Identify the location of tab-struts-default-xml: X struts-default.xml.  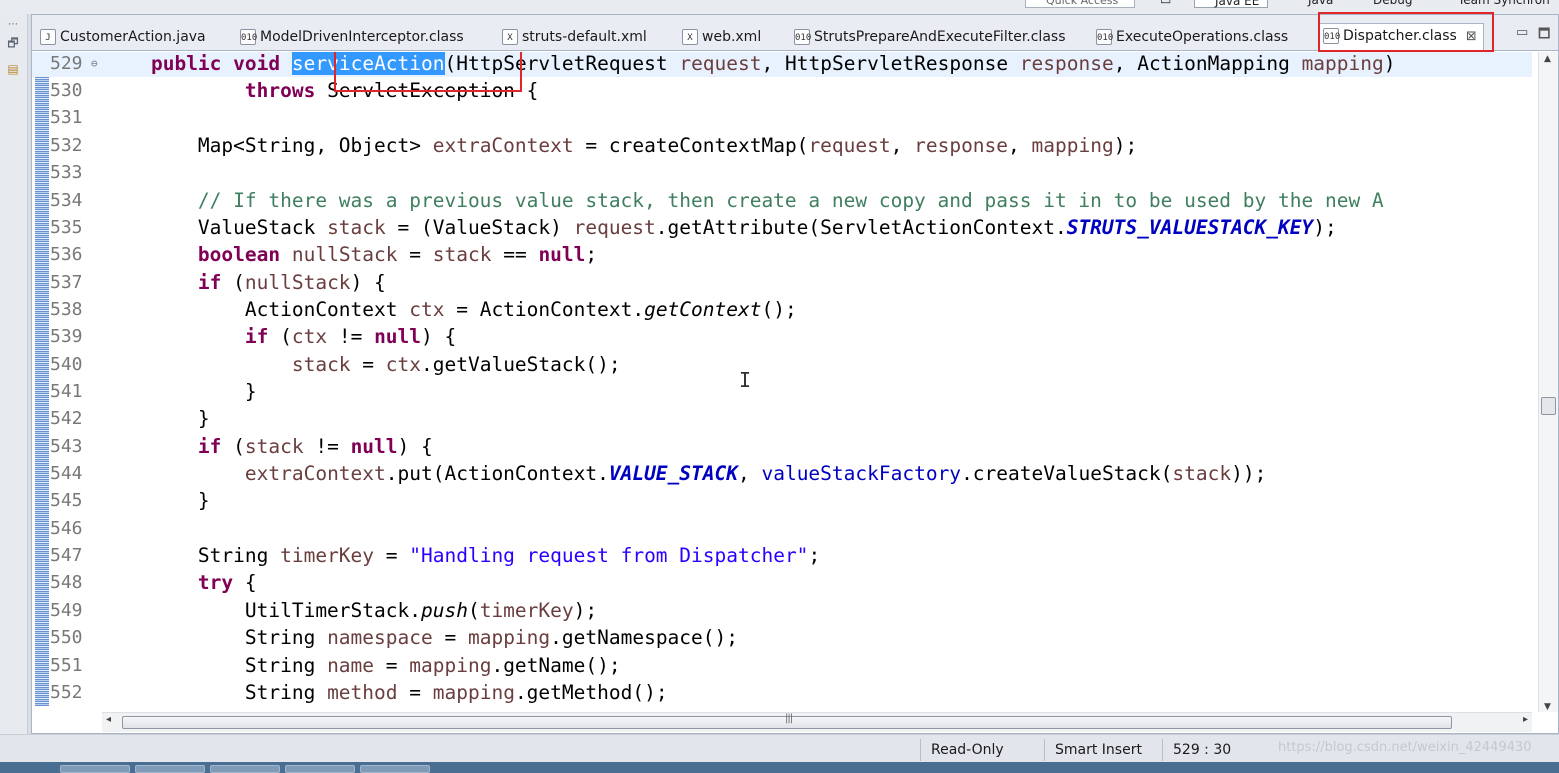
(572, 38).